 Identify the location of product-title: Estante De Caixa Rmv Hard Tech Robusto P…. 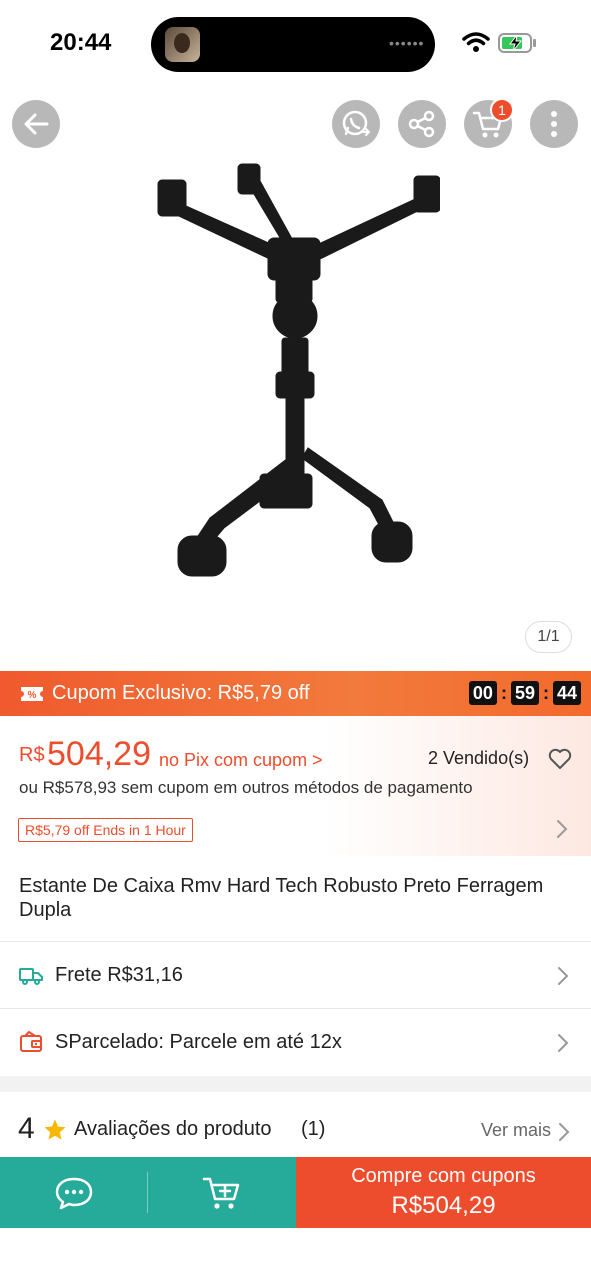
(281, 898).